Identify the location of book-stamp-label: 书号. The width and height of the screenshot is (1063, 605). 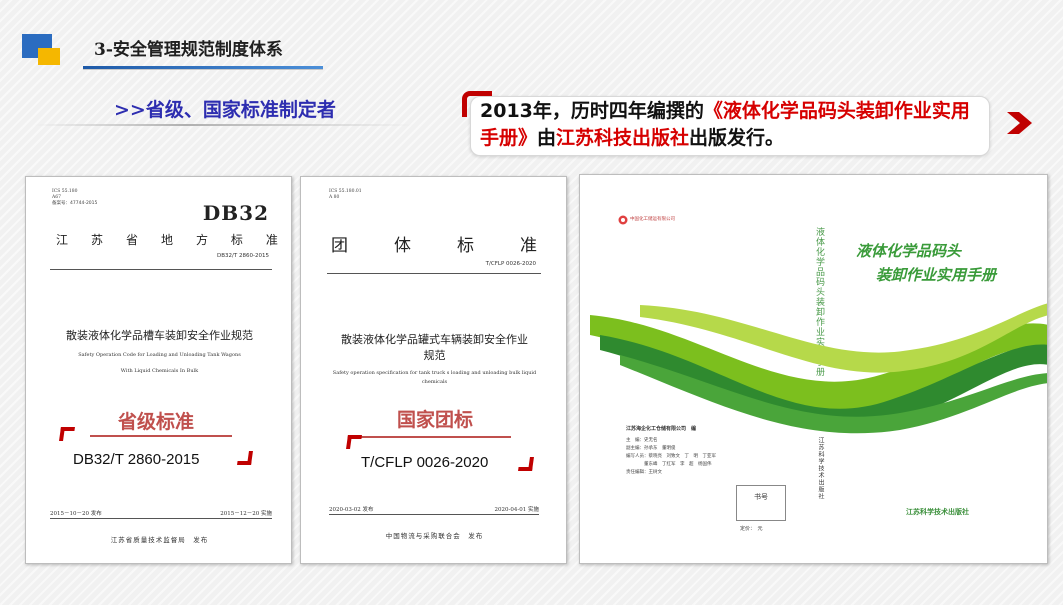
(761, 497).